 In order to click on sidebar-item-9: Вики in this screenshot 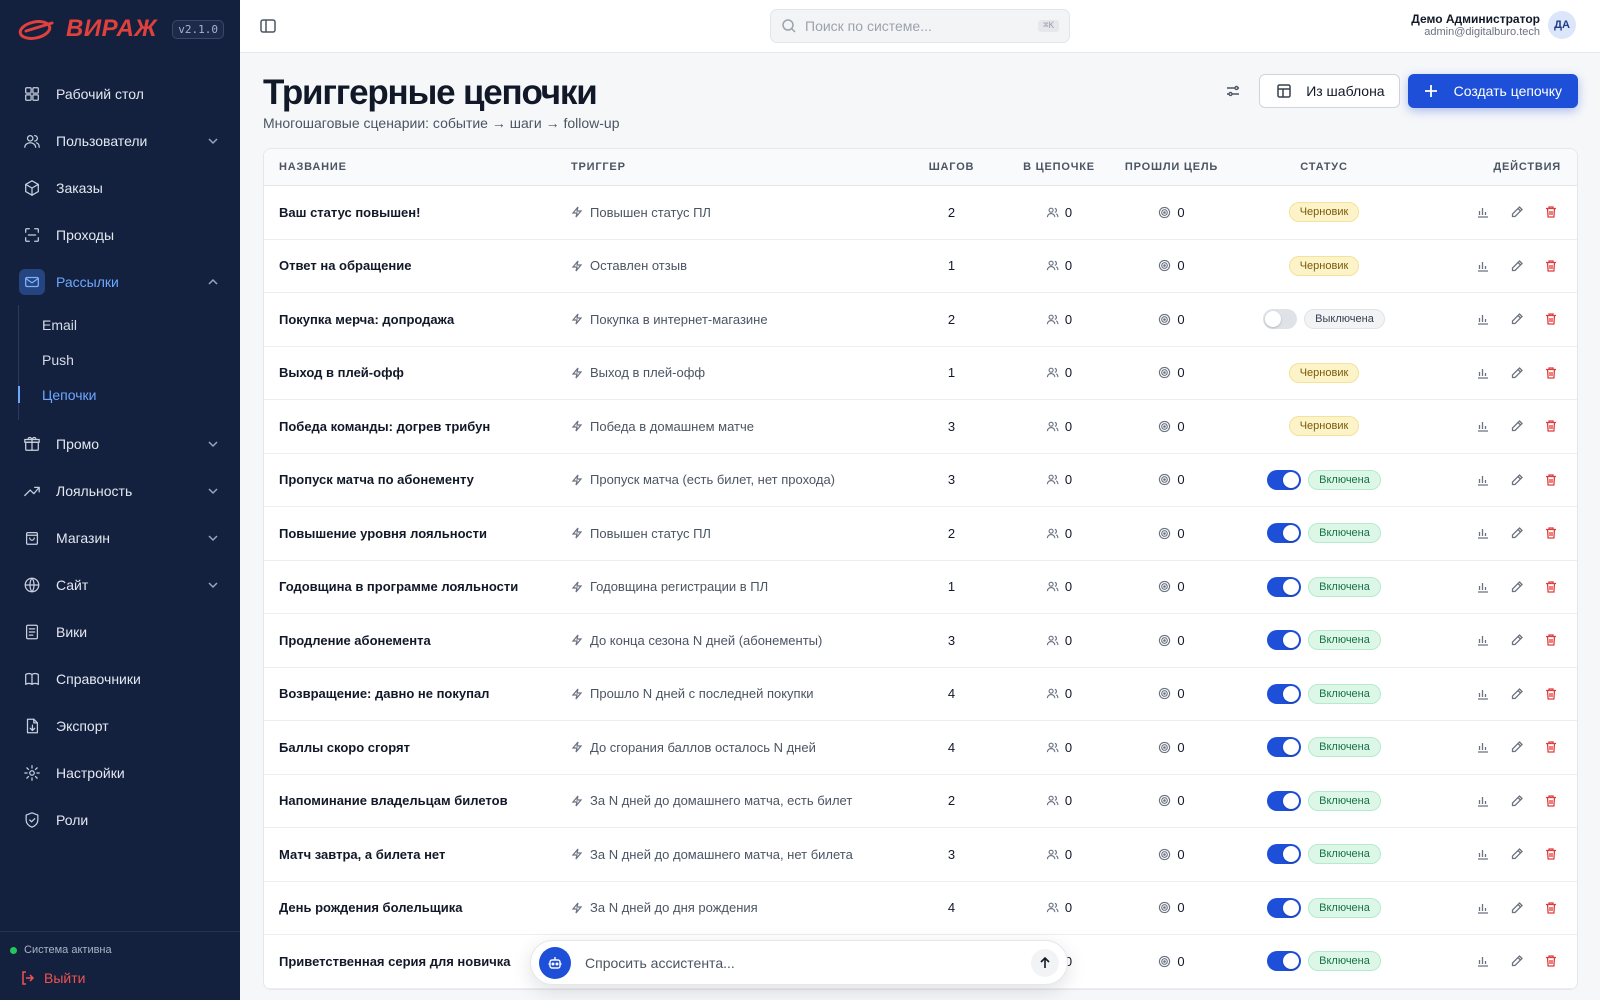, I will do `click(120, 631)`.